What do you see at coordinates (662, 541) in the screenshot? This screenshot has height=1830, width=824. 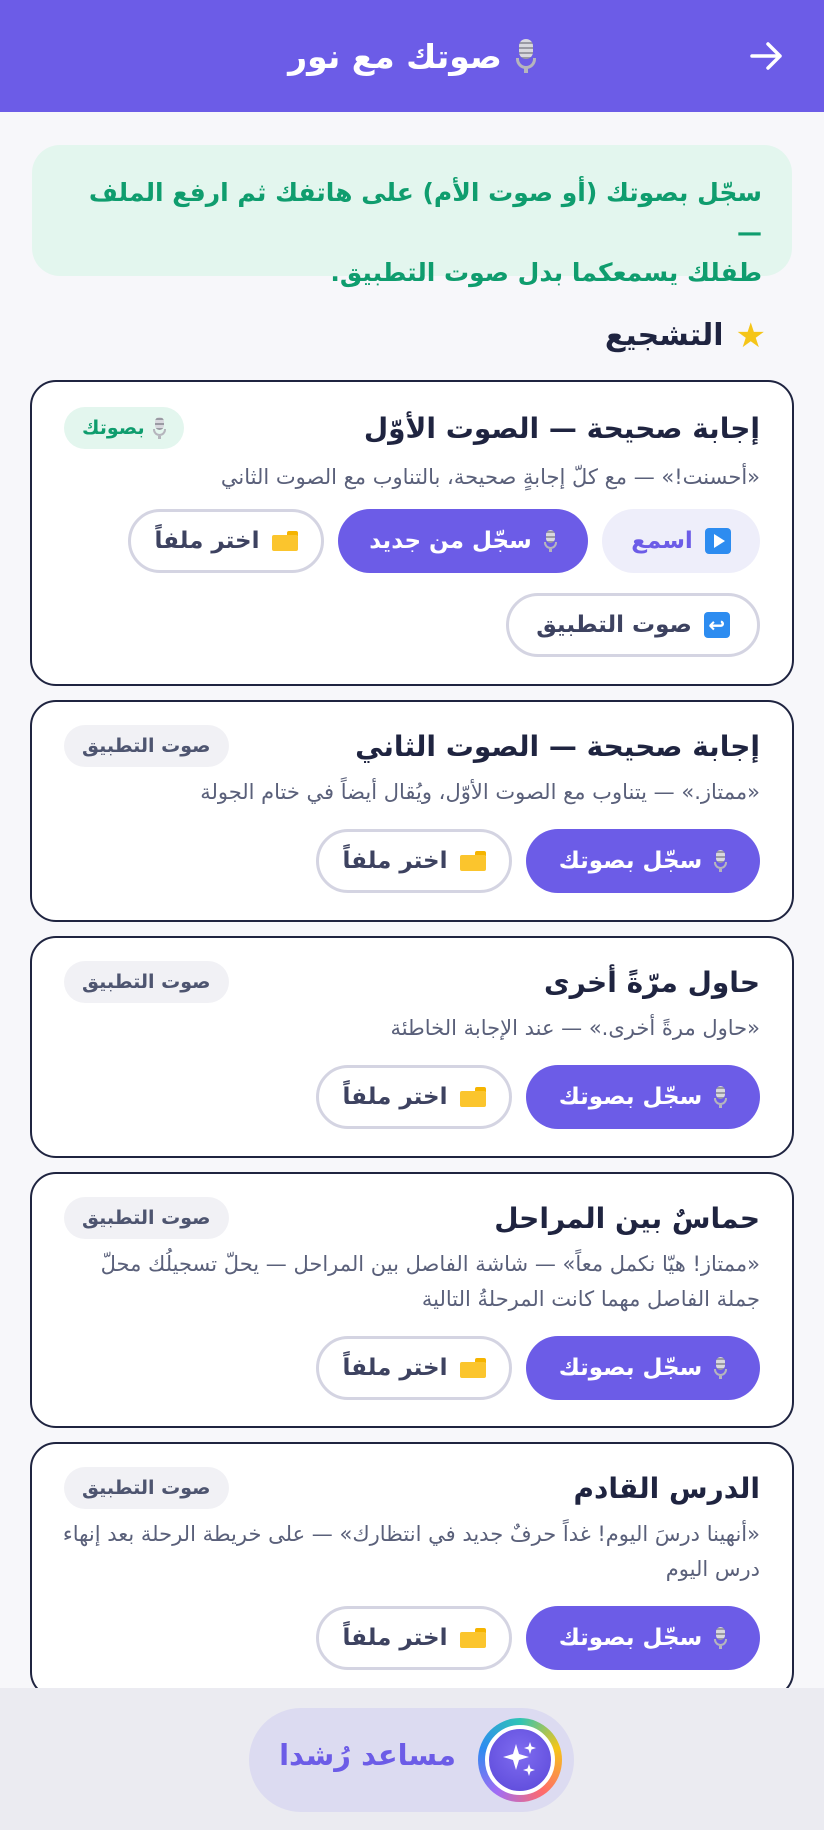 I see `listen-button-label: اسمع` at bounding box center [662, 541].